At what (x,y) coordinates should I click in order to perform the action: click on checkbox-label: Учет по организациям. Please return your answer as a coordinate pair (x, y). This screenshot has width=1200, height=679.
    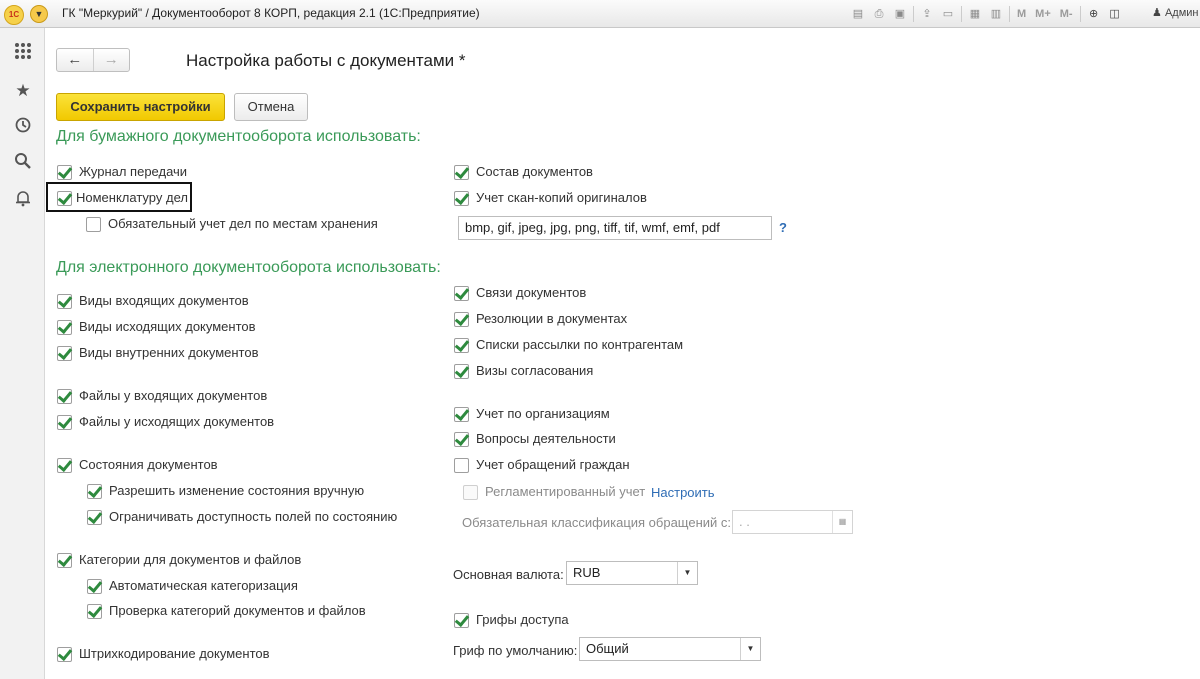
    Looking at the image, I should click on (543, 413).